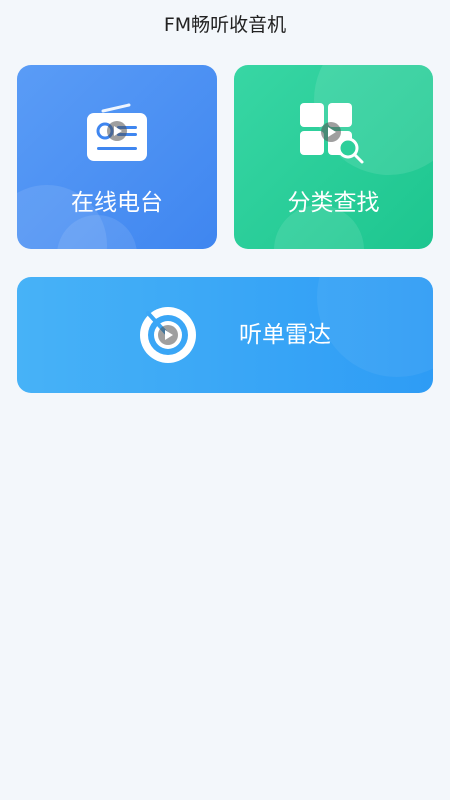 This screenshot has height=800, width=450. What do you see at coordinates (117, 132) in the screenshot?
I see `radio-icon` at bounding box center [117, 132].